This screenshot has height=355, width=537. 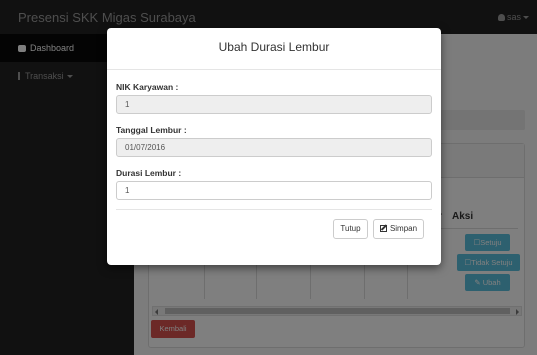 I want to click on simpan-button: Simpan, so click(x=398, y=229).